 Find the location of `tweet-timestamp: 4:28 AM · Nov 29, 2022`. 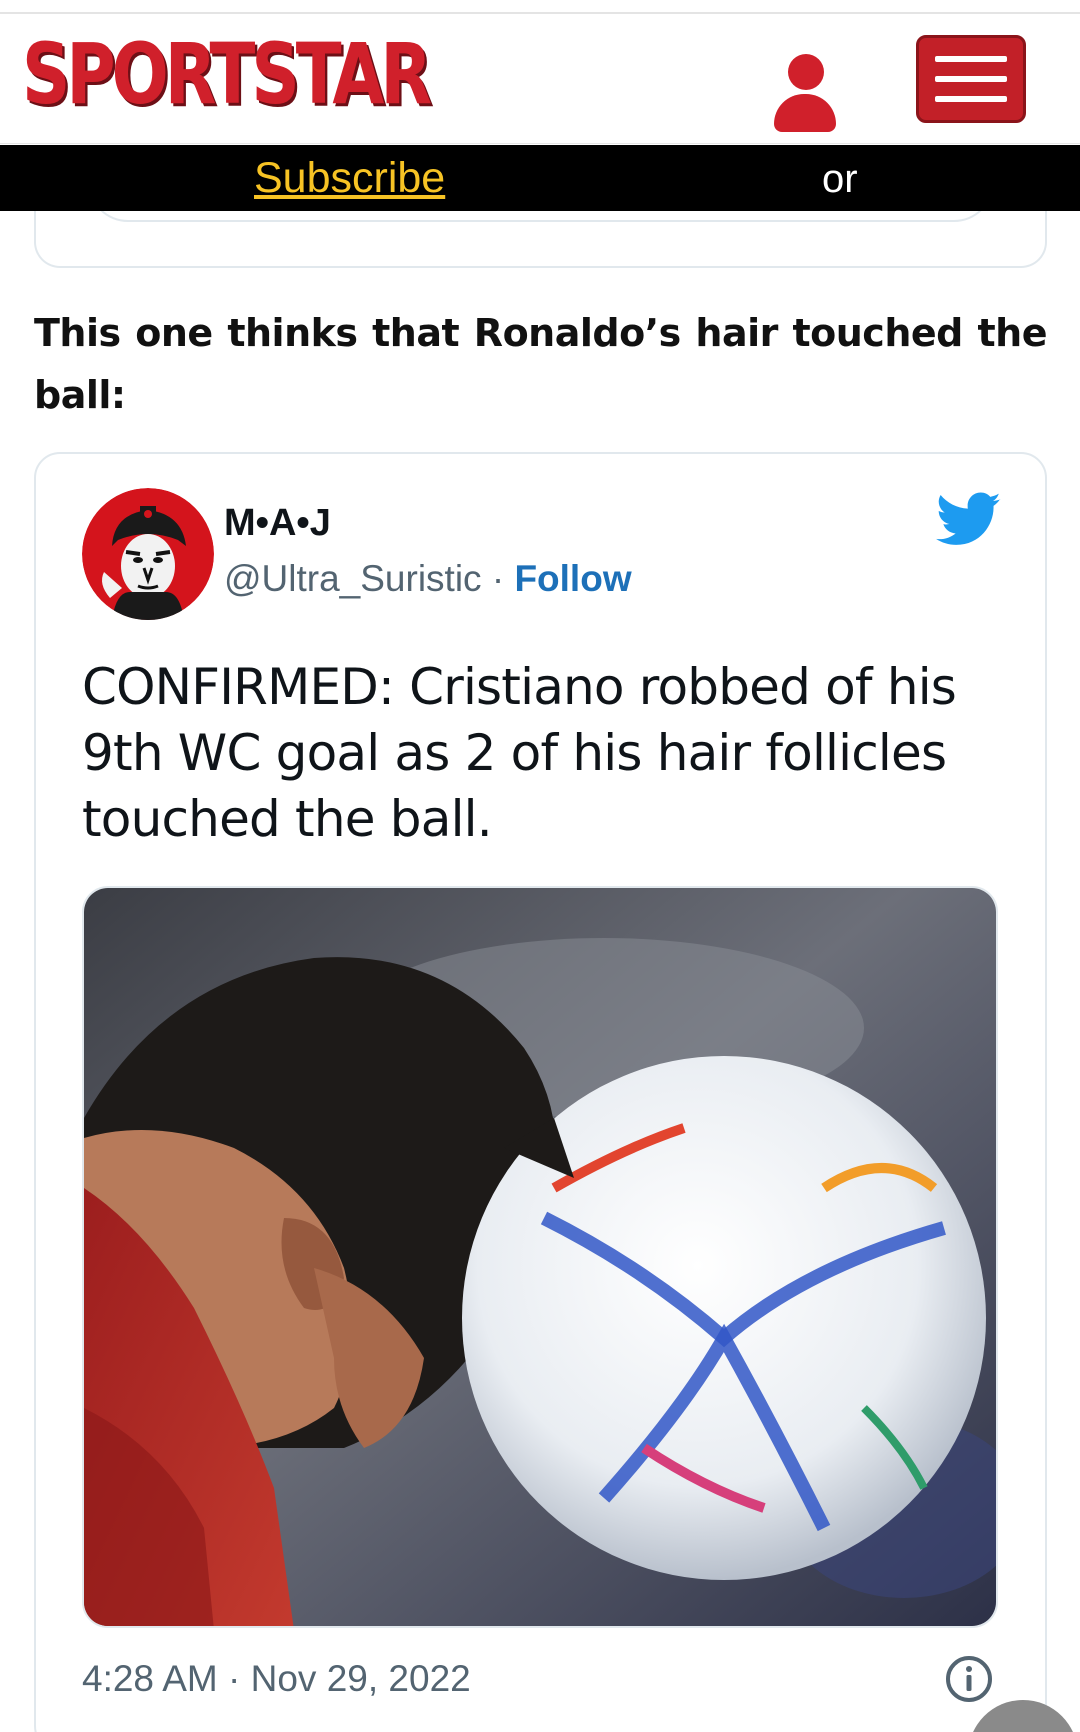

tweet-timestamp: 4:28 AM · Nov 29, 2022 is located at coordinates (276, 1679).